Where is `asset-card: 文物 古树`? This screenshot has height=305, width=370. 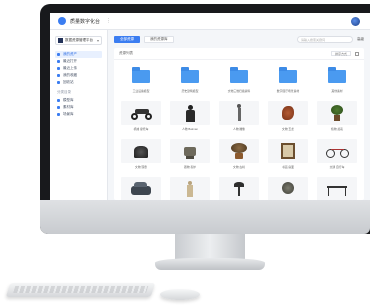
asset-card: 文物 古树 is located at coordinates (239, 156).